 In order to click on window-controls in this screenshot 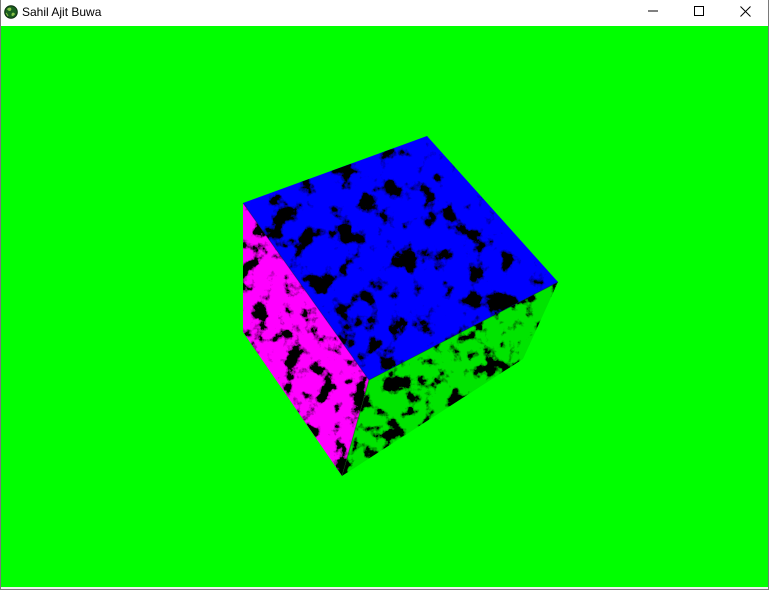, I will do `click(699, 12)`.